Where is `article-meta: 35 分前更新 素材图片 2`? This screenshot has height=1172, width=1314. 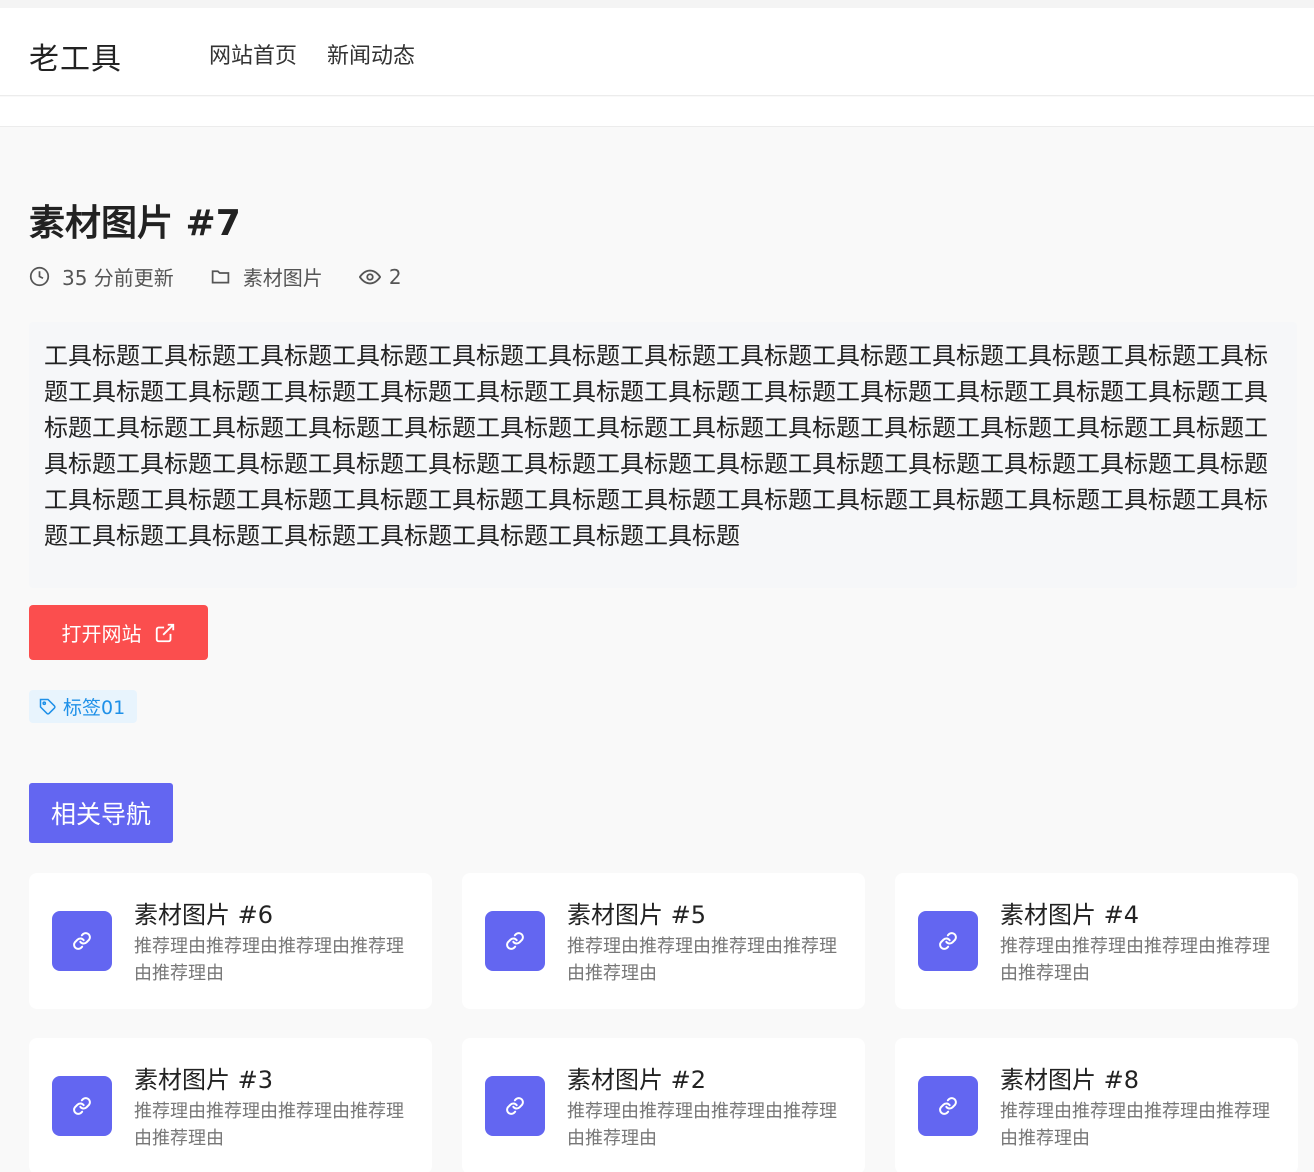
article-meta: 35 分前更新 素材图片 2 is located at coordinates (233, 276).